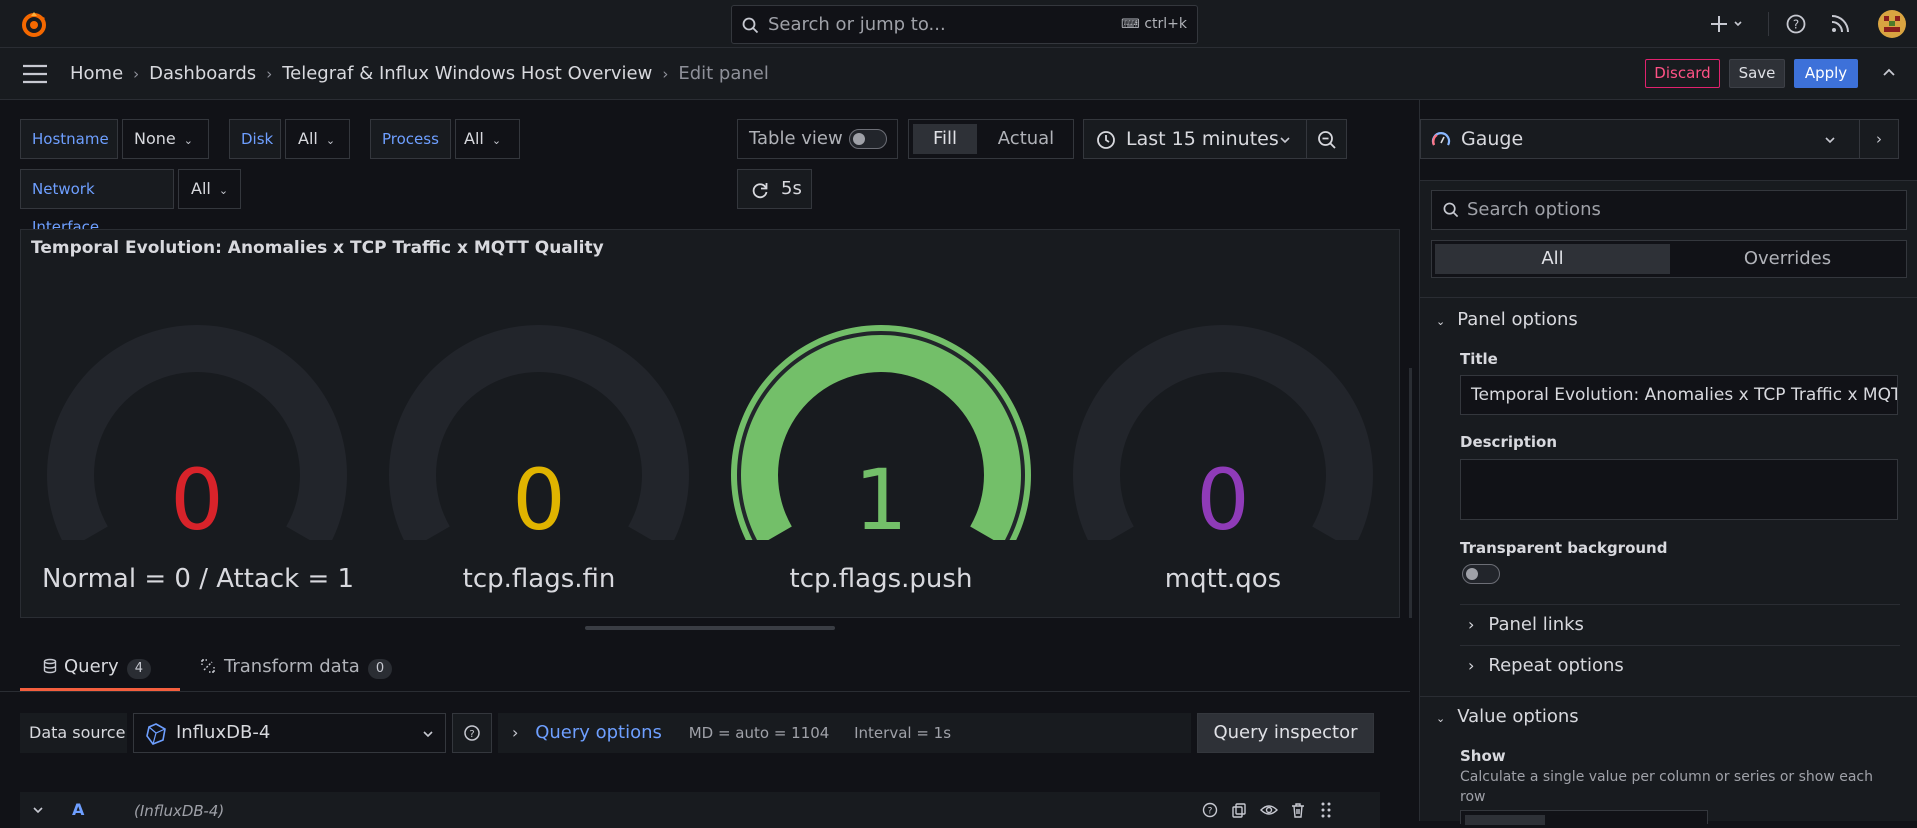 This screenshot has height=828, width=1917. Describe the element at coordinates (1326, 810) in the screenshot. I see `drag-handle-icon` at that location.